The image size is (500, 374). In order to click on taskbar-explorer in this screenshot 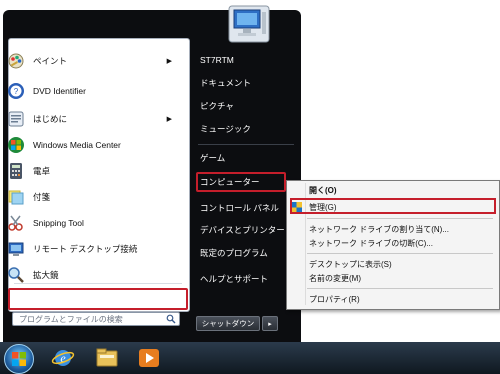, I will do `click(107, 358)`.